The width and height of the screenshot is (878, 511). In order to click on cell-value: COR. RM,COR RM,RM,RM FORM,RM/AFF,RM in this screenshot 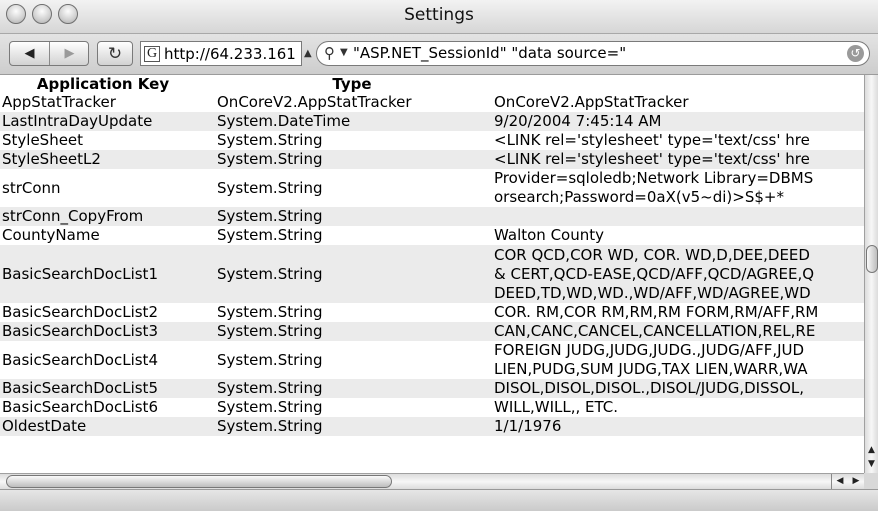, I will do `click(679, 312)`.